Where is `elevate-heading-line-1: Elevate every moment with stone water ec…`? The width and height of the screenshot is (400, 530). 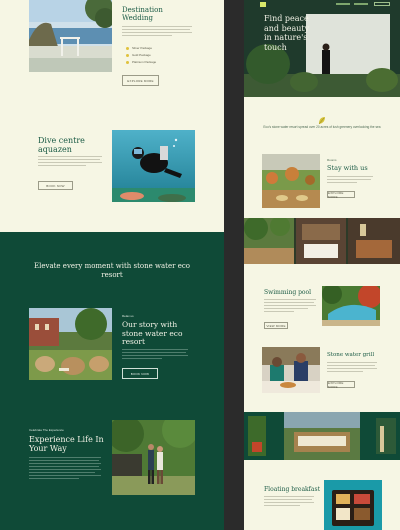 elevate-heading-line-1: Elevate every moment with stone water ec… is located at coordinates (112, 266).